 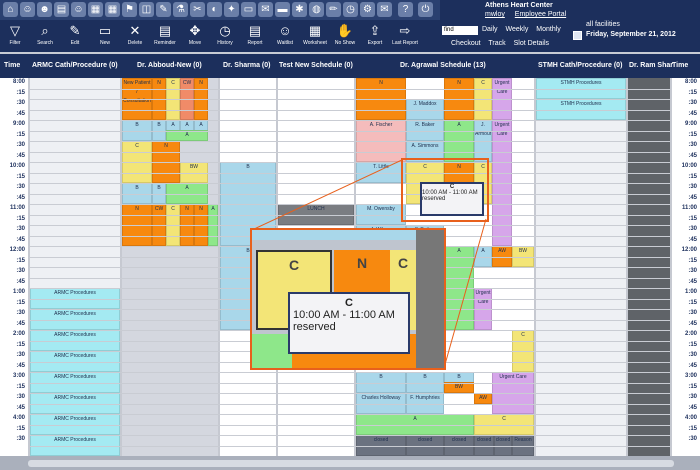 I want to click on gear-icon: ⚙, so click(x=367, y=9).